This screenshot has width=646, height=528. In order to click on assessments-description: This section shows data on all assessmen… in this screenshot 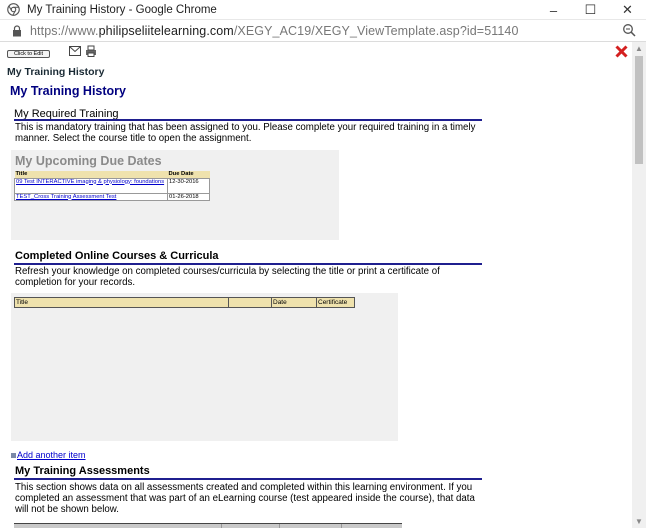, I will do `click(245, 498)`.